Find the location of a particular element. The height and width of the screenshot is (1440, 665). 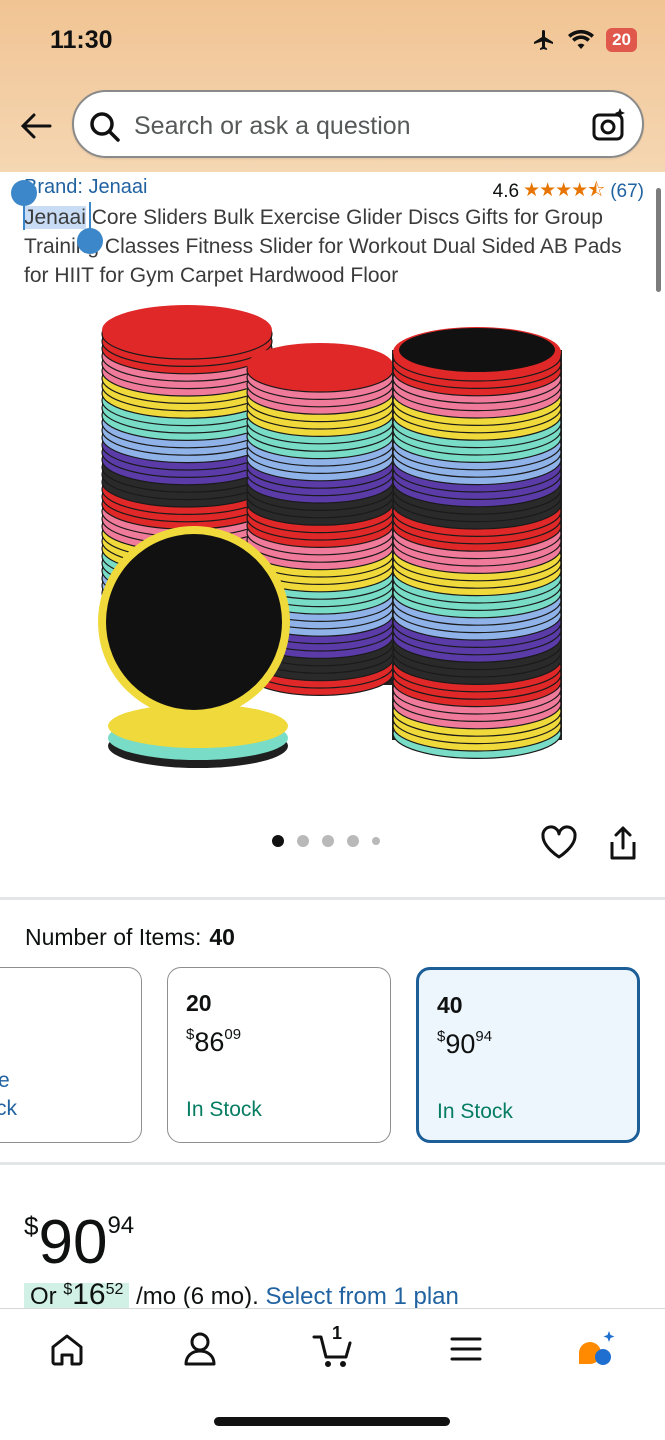

selection-handle-end is located at coordinates (90, 241).